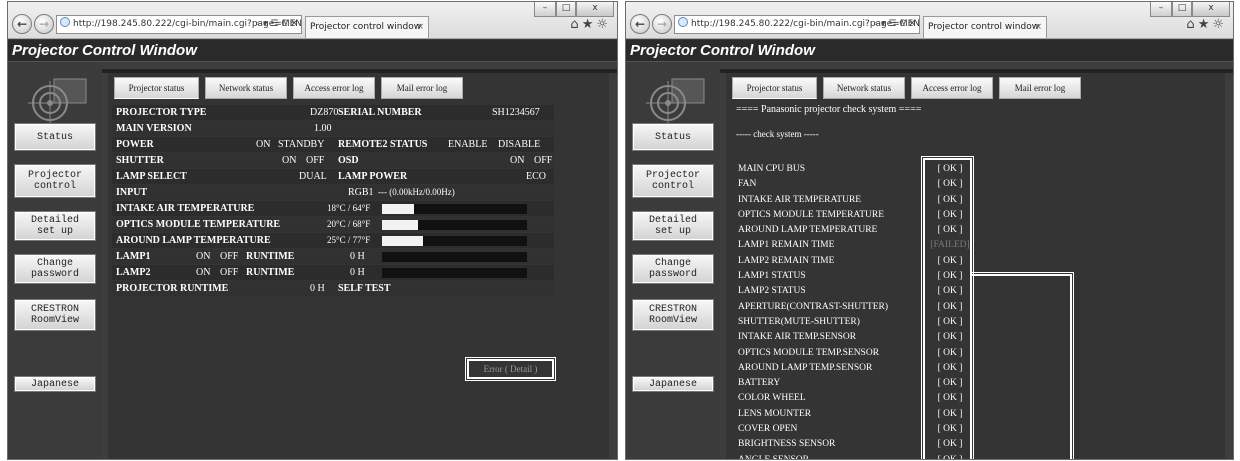 This screenshot has height=461, width=1240. I want to click on table-row: OPTICS MODULE TEMPERATURE 20°C / 68°F, so click(333, 224).